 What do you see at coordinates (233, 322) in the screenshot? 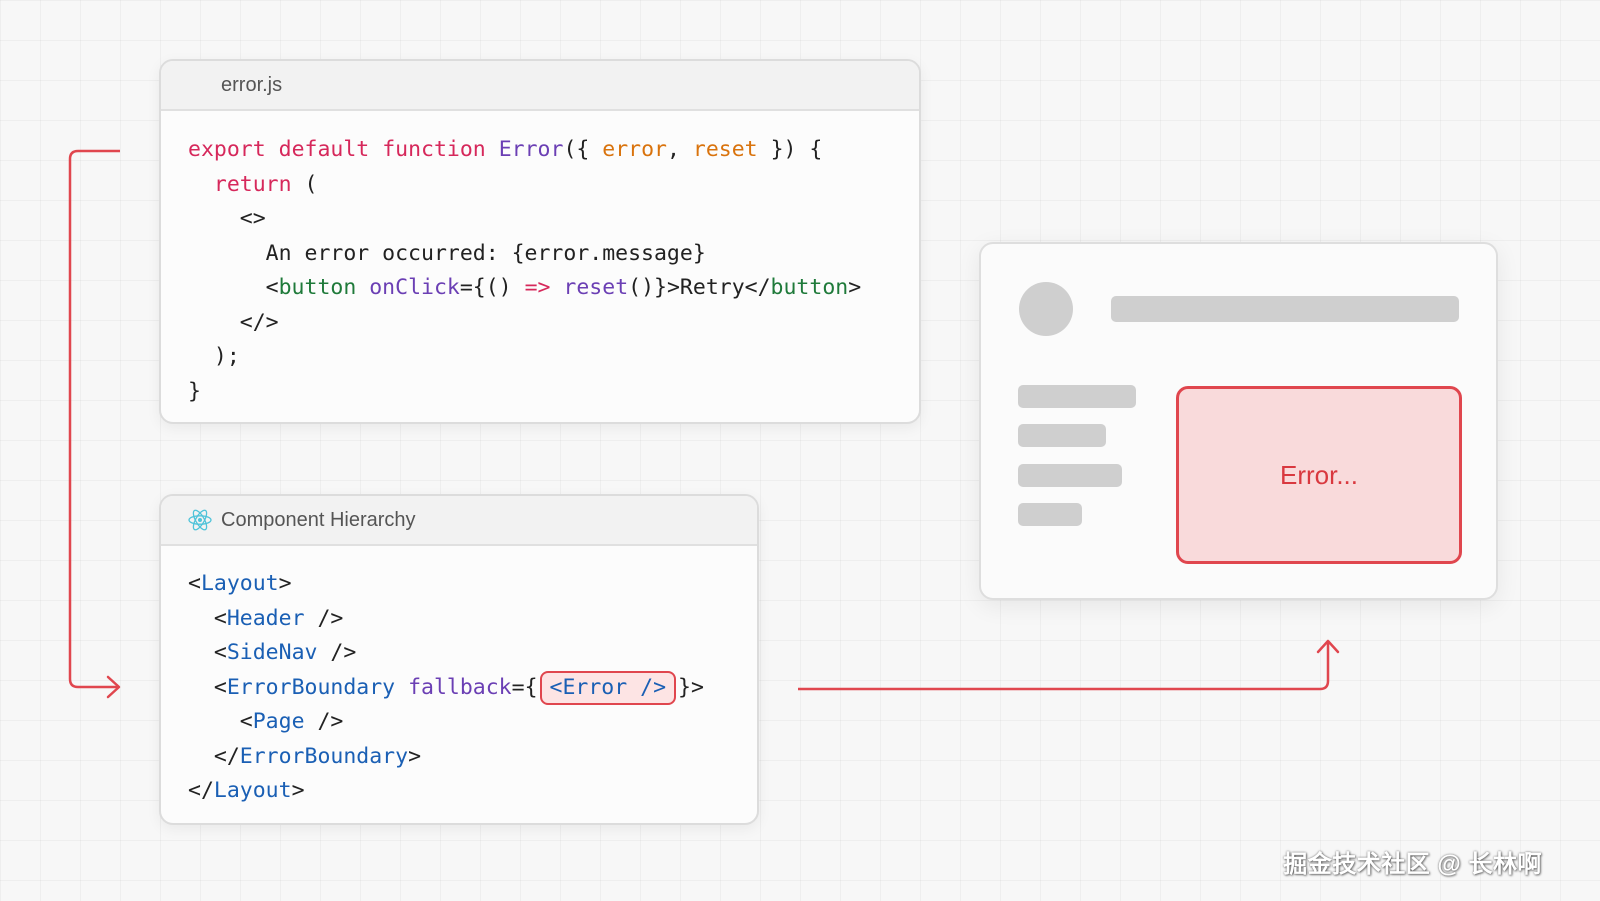
I see `code-token: </>` at bounding box center [233, 322].